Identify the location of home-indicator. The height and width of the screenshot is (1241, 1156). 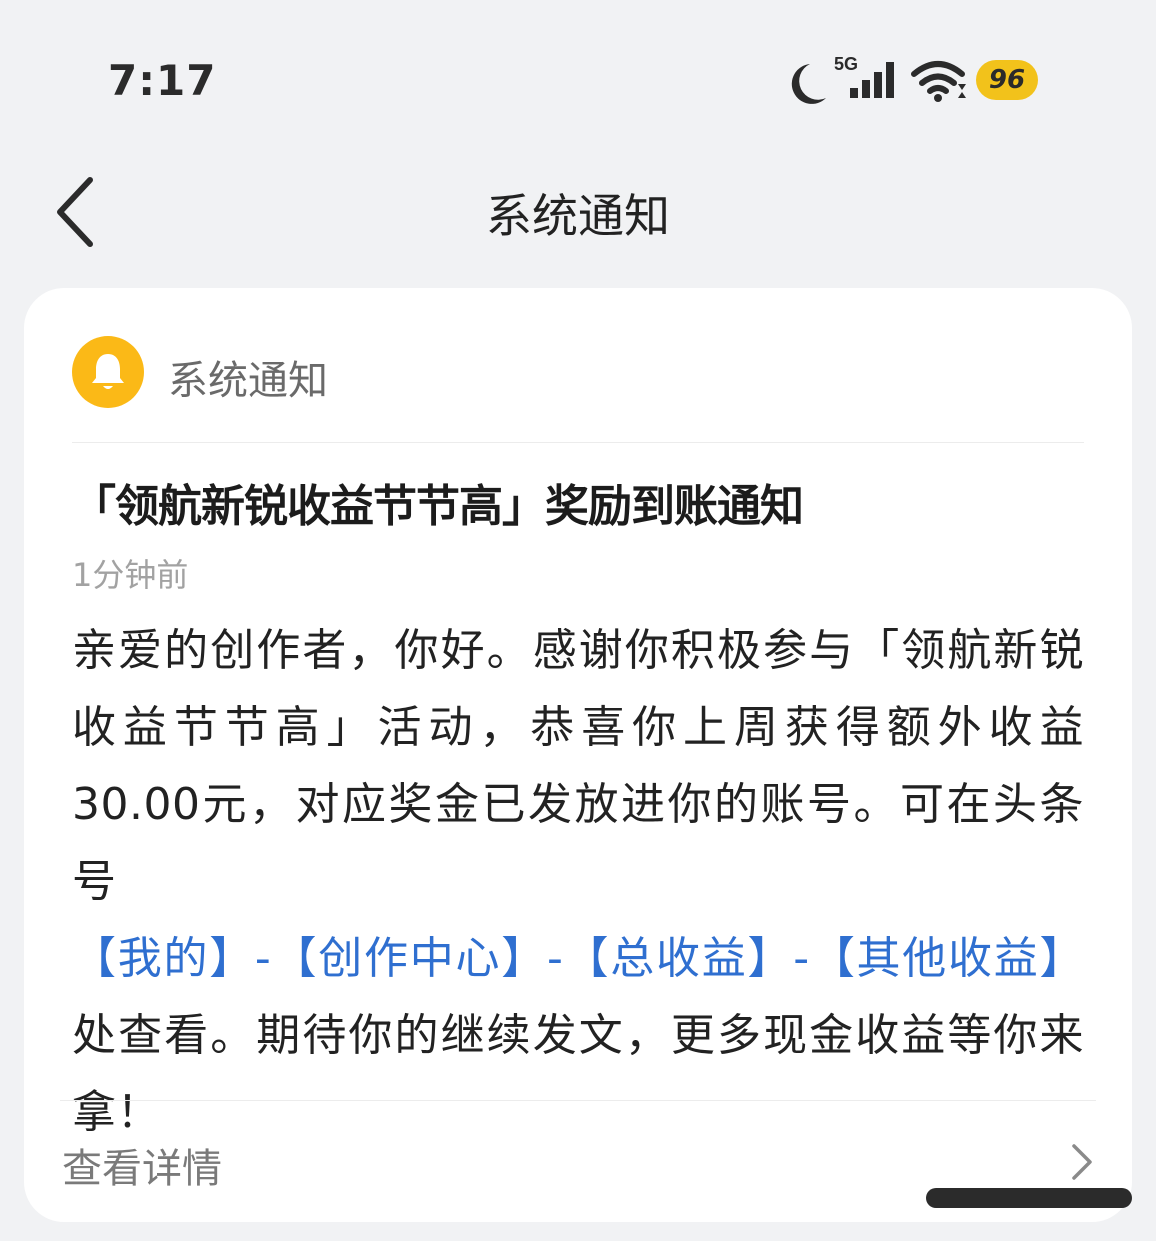
(1029, 1198).